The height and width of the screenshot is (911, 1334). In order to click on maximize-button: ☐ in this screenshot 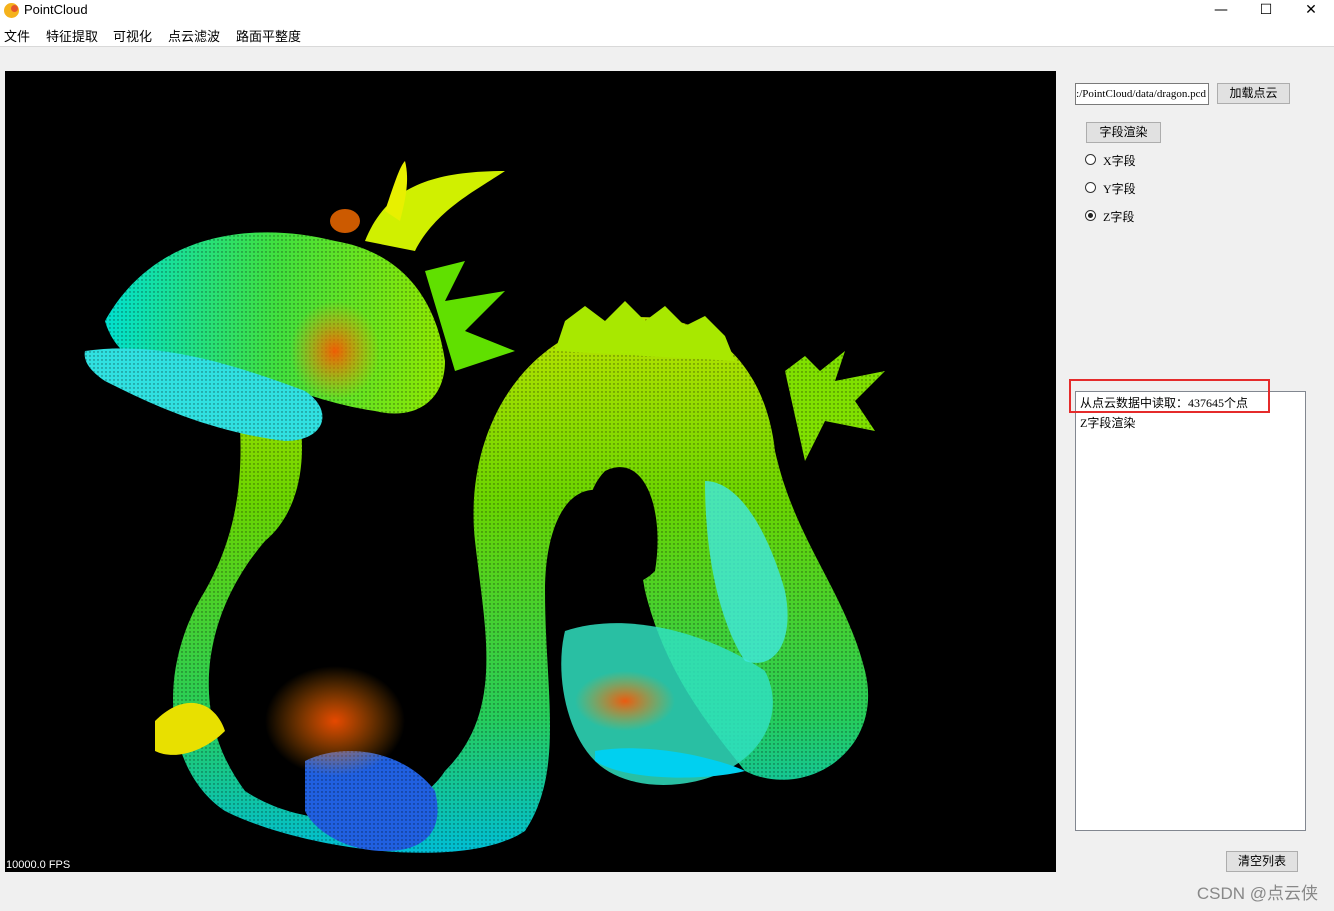, I will do `click(1266, 11)`.